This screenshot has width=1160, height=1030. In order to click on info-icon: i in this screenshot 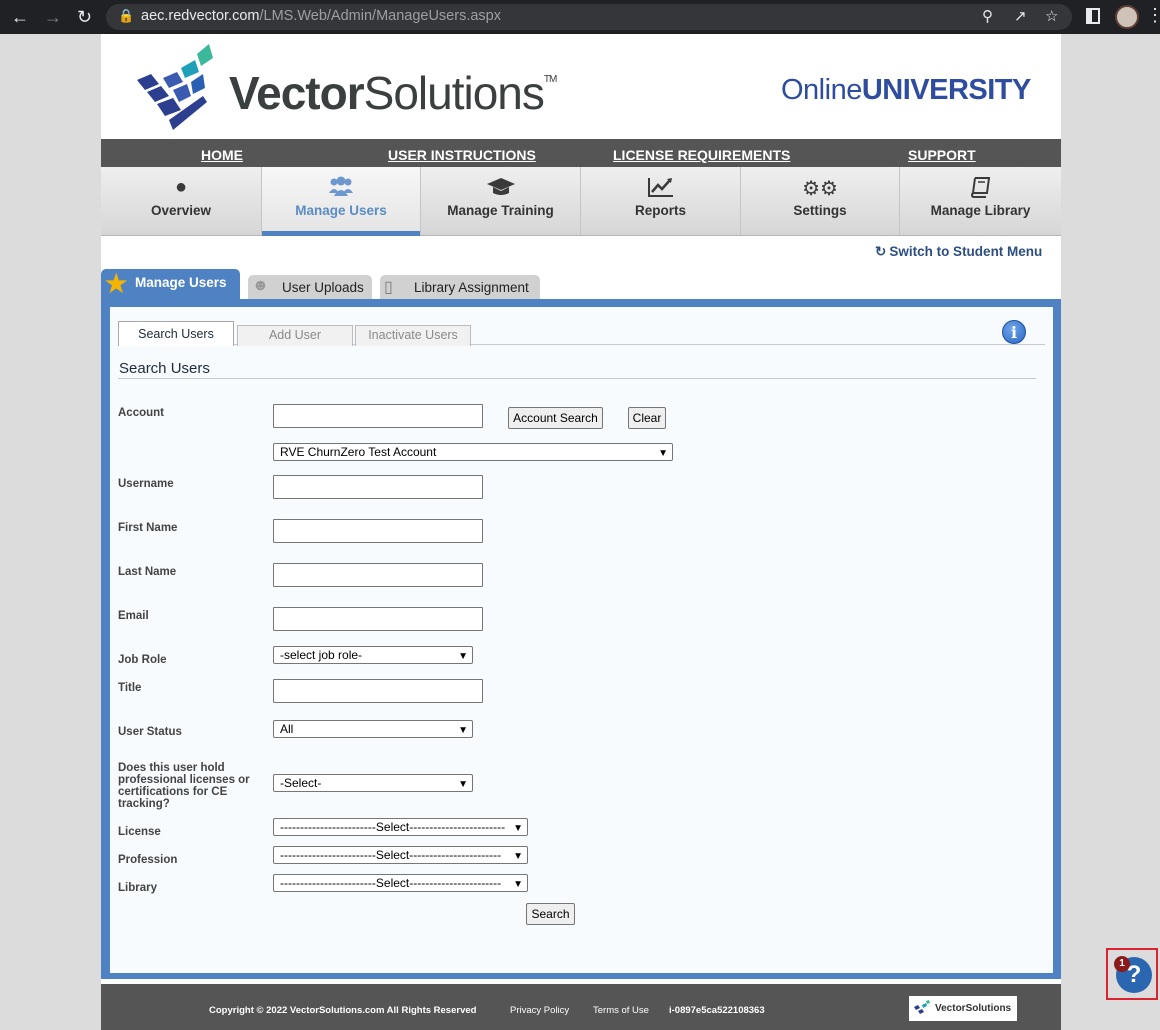, I will do `click(1014, 332)`.